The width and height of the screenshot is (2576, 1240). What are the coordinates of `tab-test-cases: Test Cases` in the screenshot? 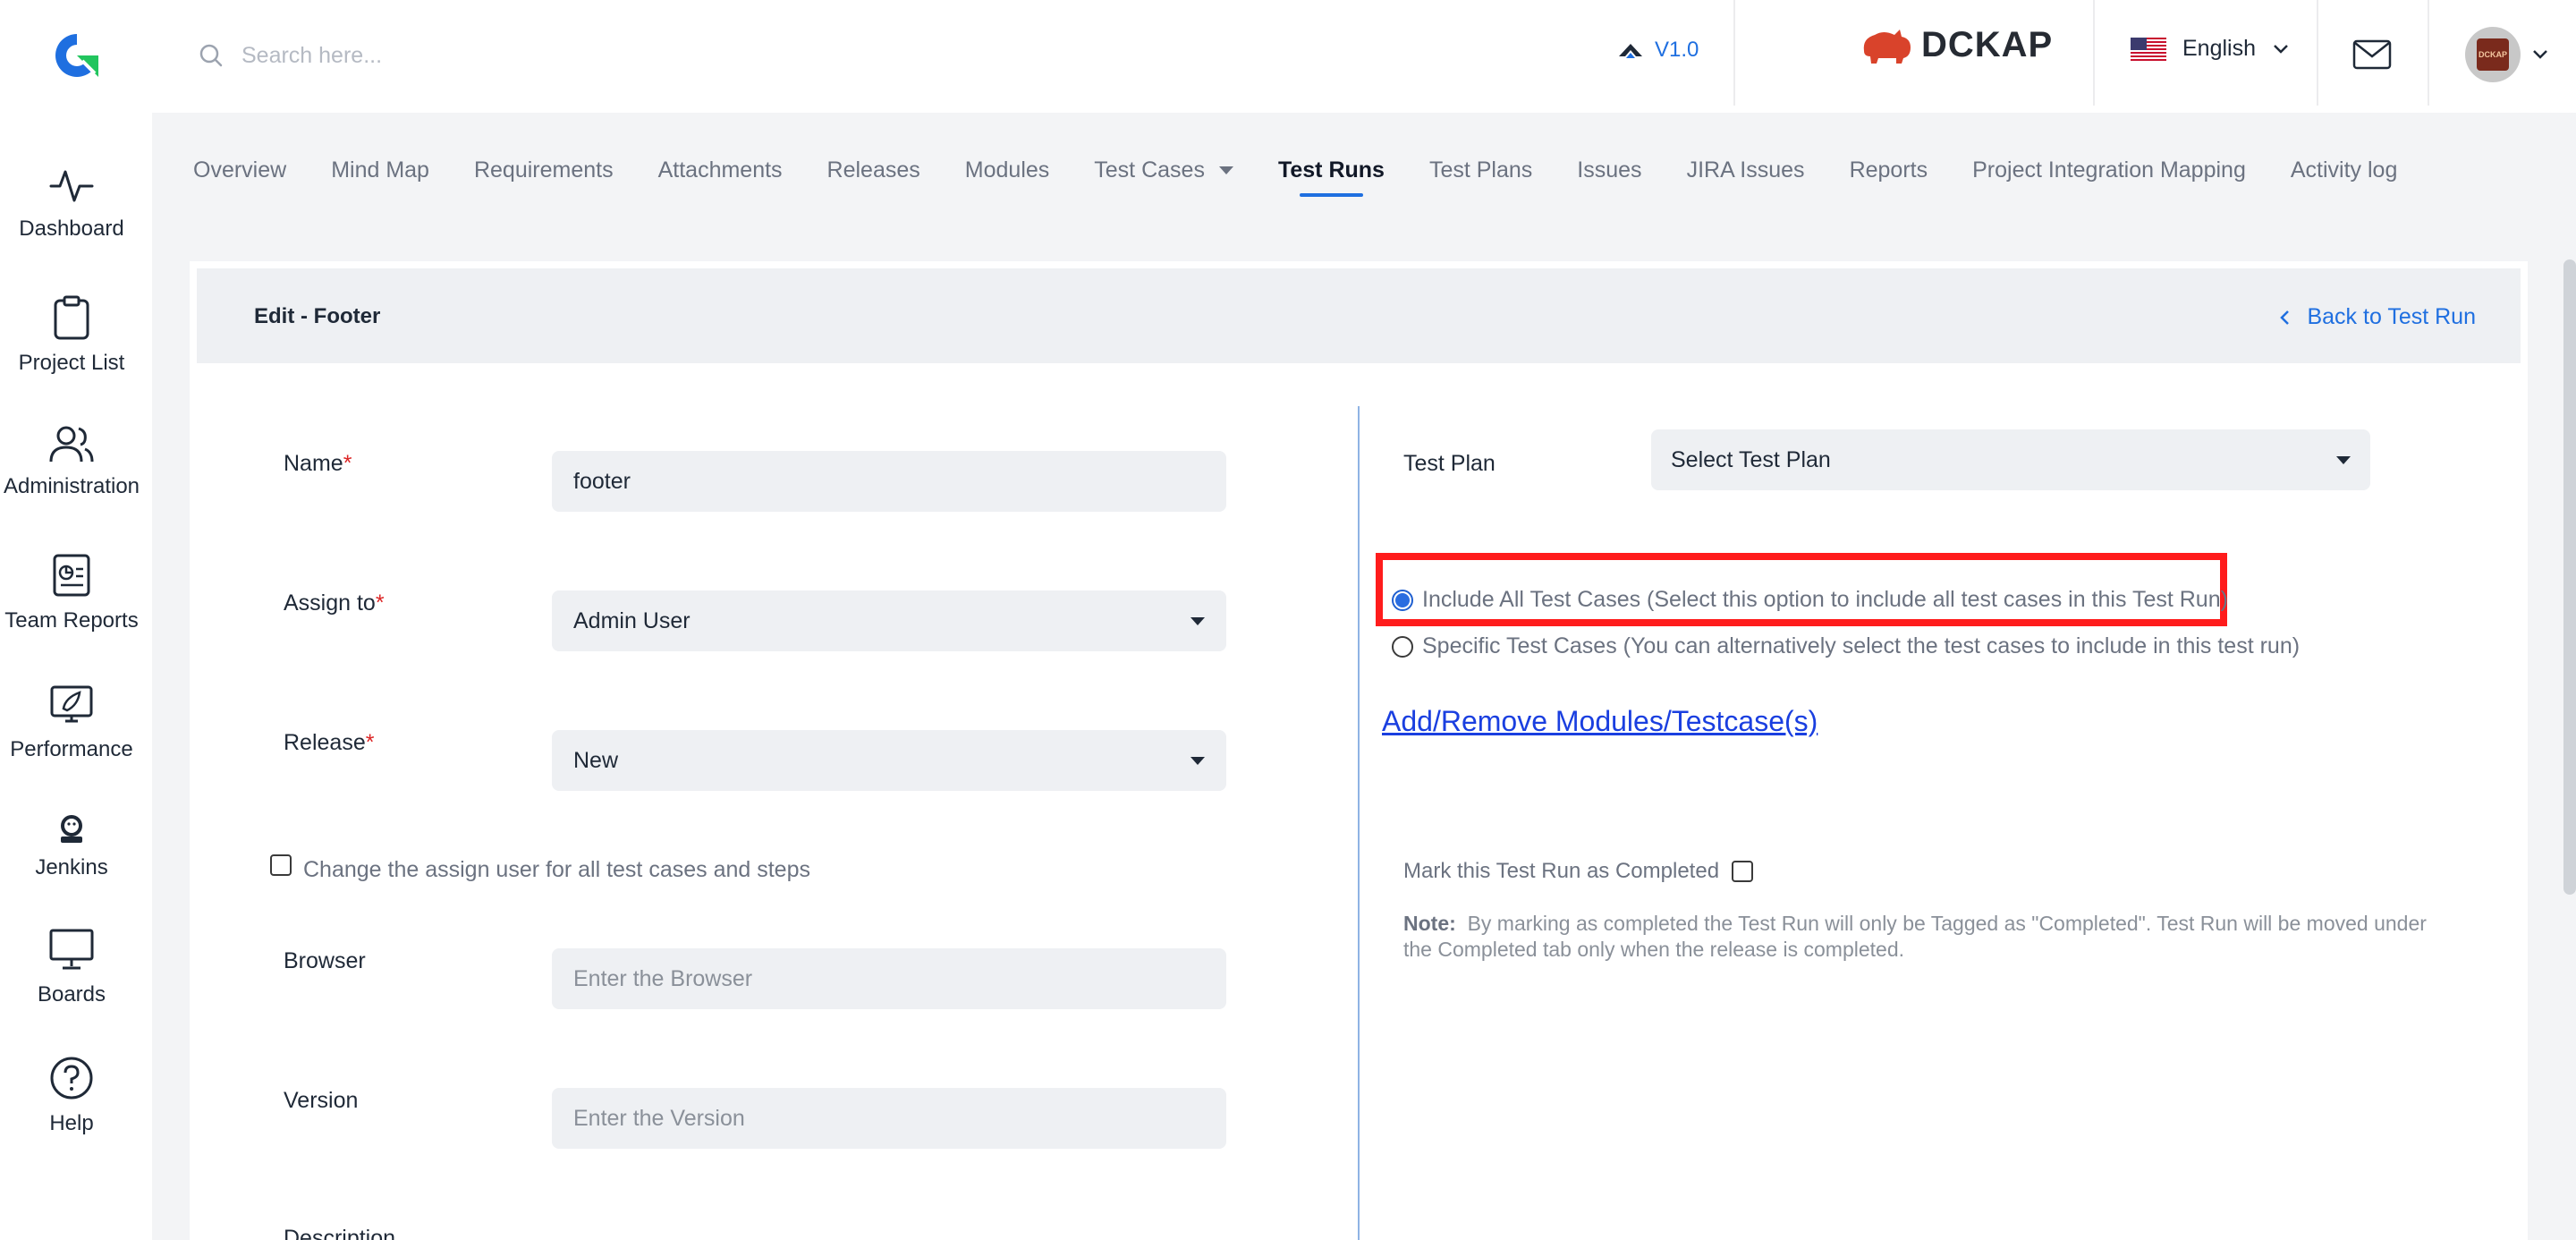 It's located at (1163, 170).